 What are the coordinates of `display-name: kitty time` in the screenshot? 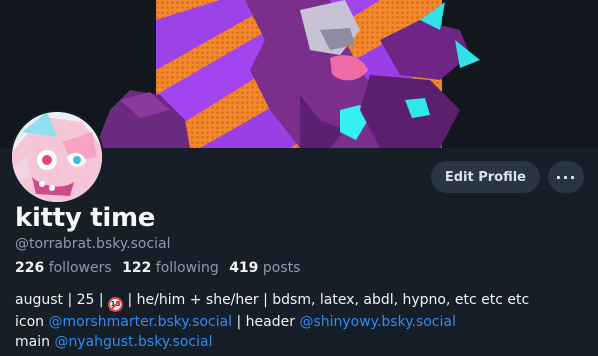 It's located at (85, 218).